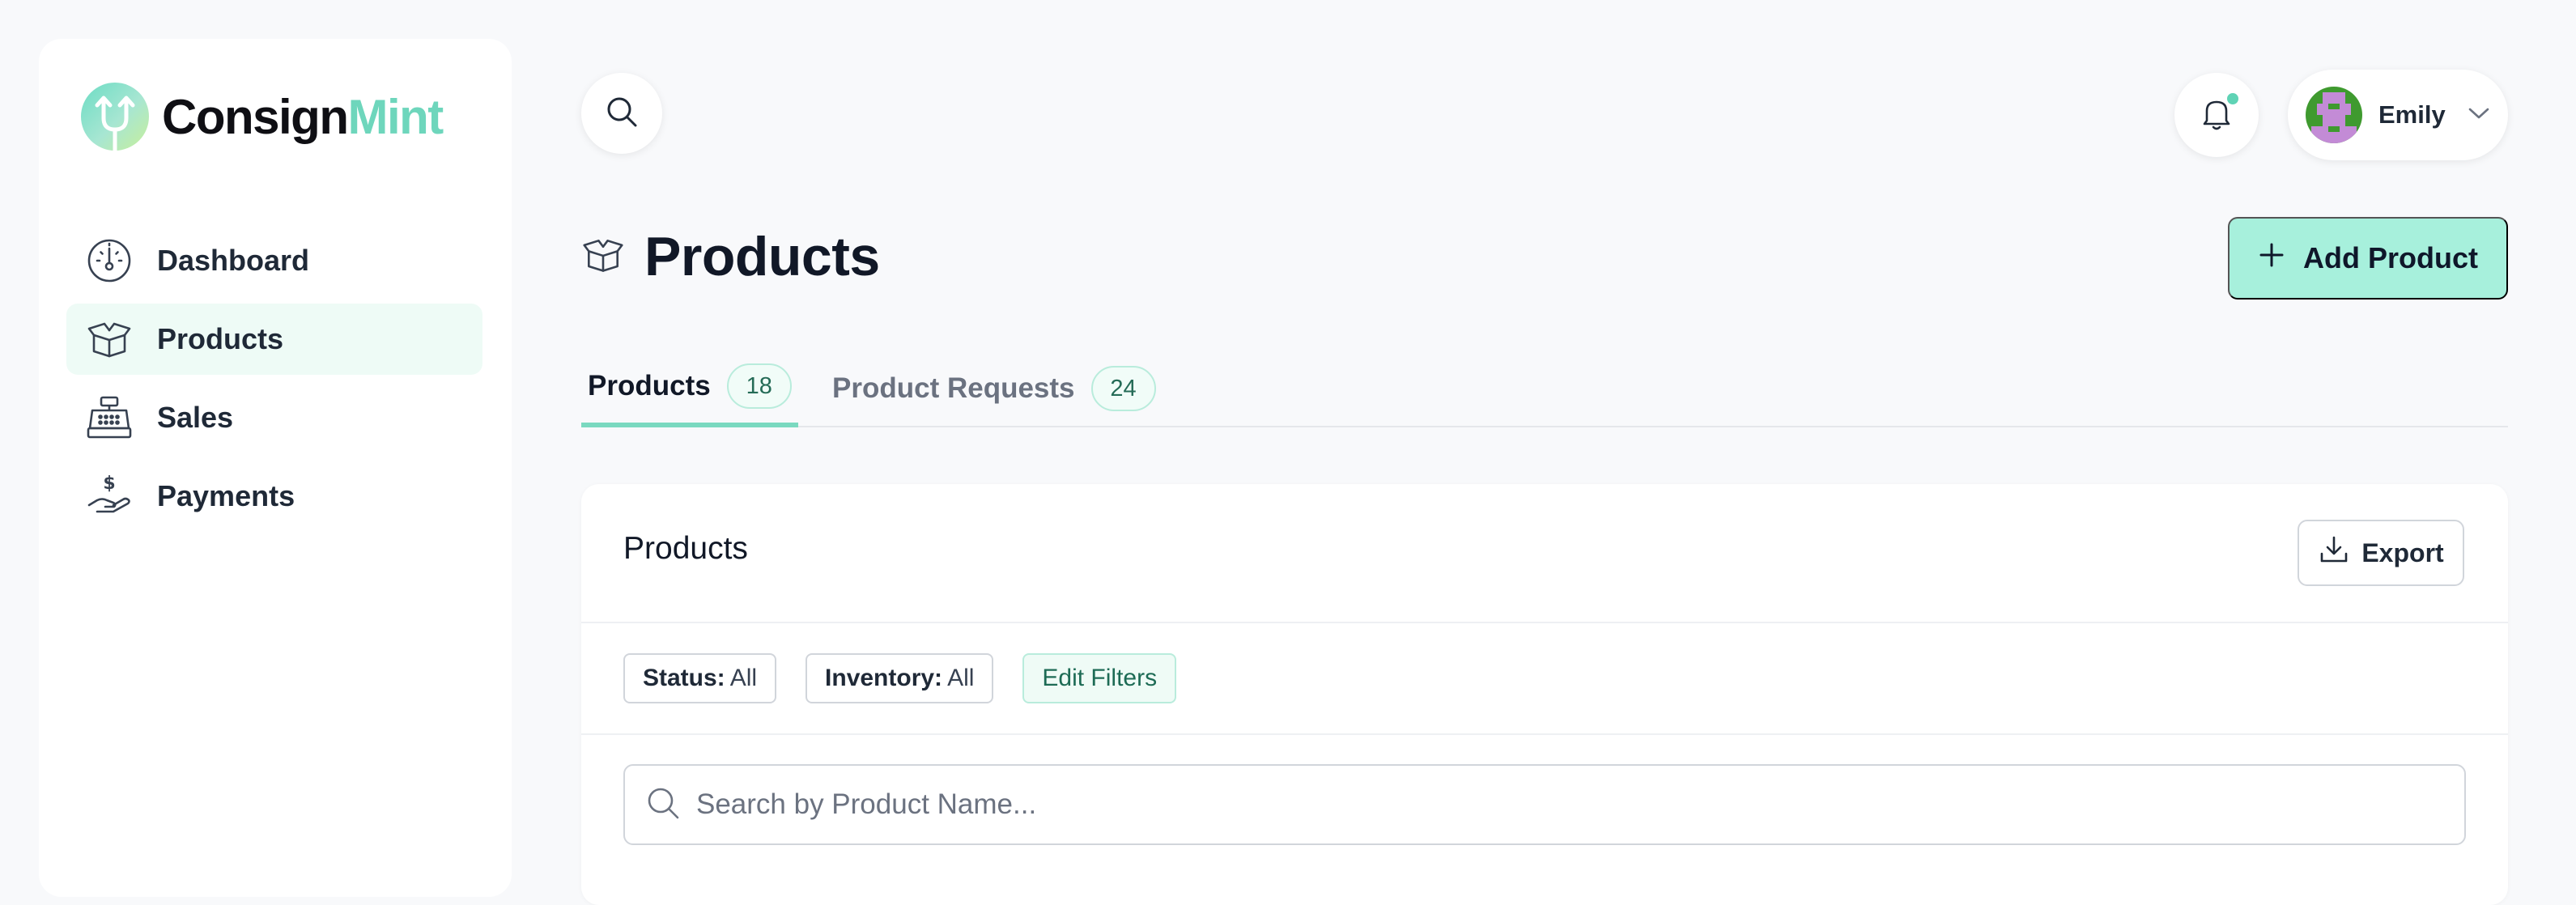  I want to click on product-search-box, so click(1545, 804).